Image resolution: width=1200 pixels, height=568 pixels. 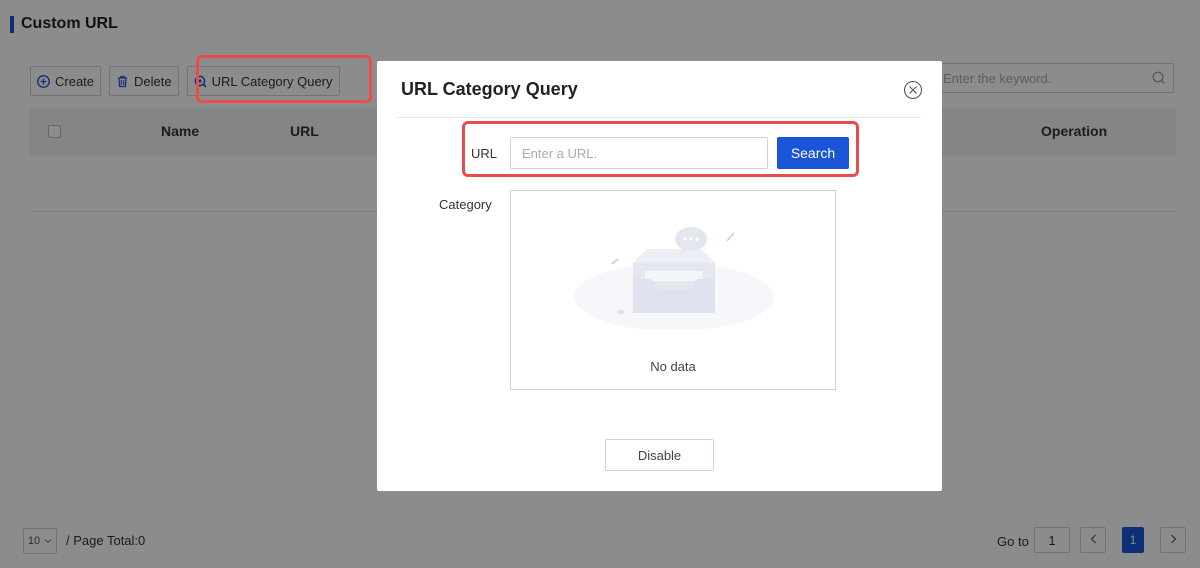 What do you see at coordinates (674, 278) in the screenshot?
I see `empty-box-illustration` at bounding box center [674, 278].